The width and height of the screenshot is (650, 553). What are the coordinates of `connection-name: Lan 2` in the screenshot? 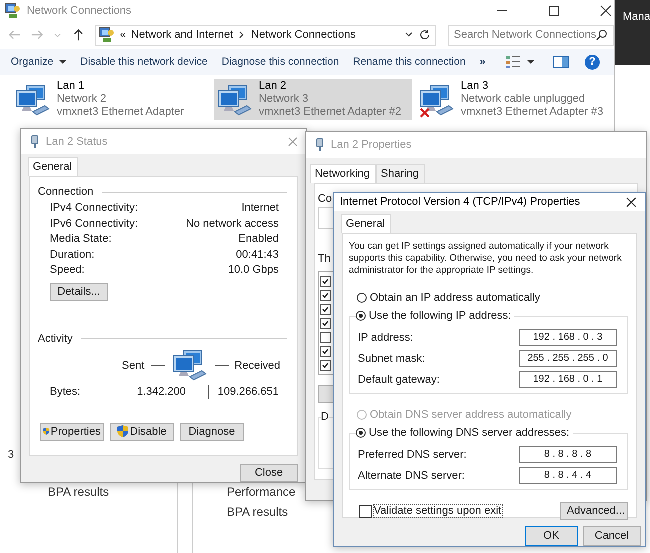 It's located at (273, 86).